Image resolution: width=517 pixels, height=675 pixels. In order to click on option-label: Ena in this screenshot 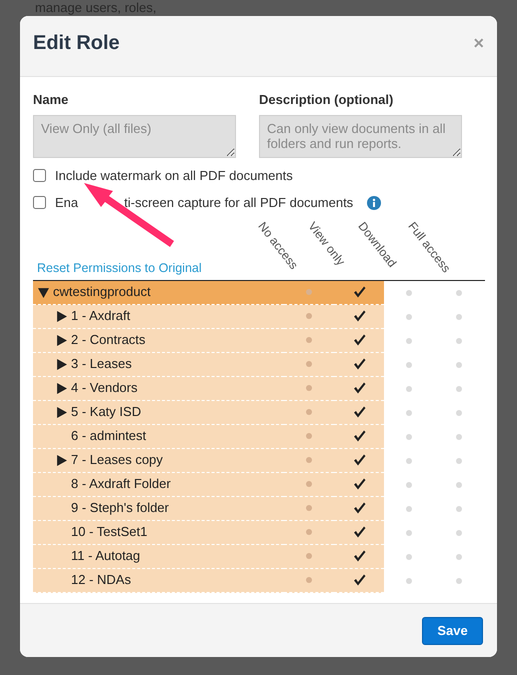, I will do `click(66, 203)`.